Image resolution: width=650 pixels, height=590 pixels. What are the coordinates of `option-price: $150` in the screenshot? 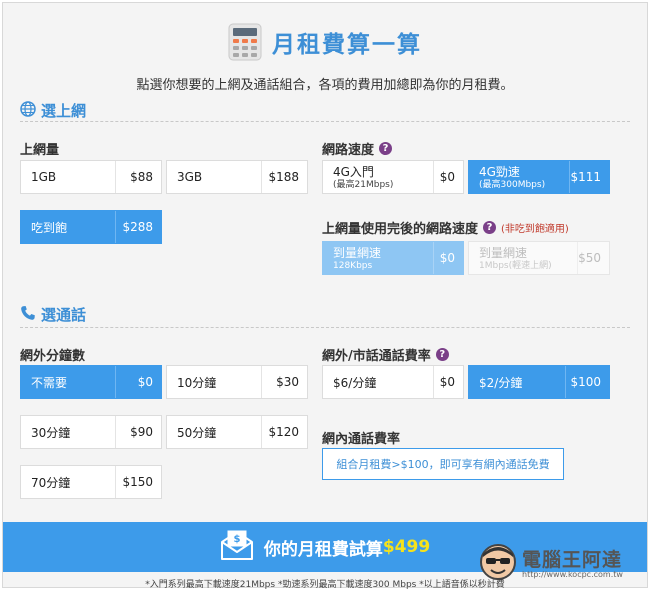 It's located at (138, 482).